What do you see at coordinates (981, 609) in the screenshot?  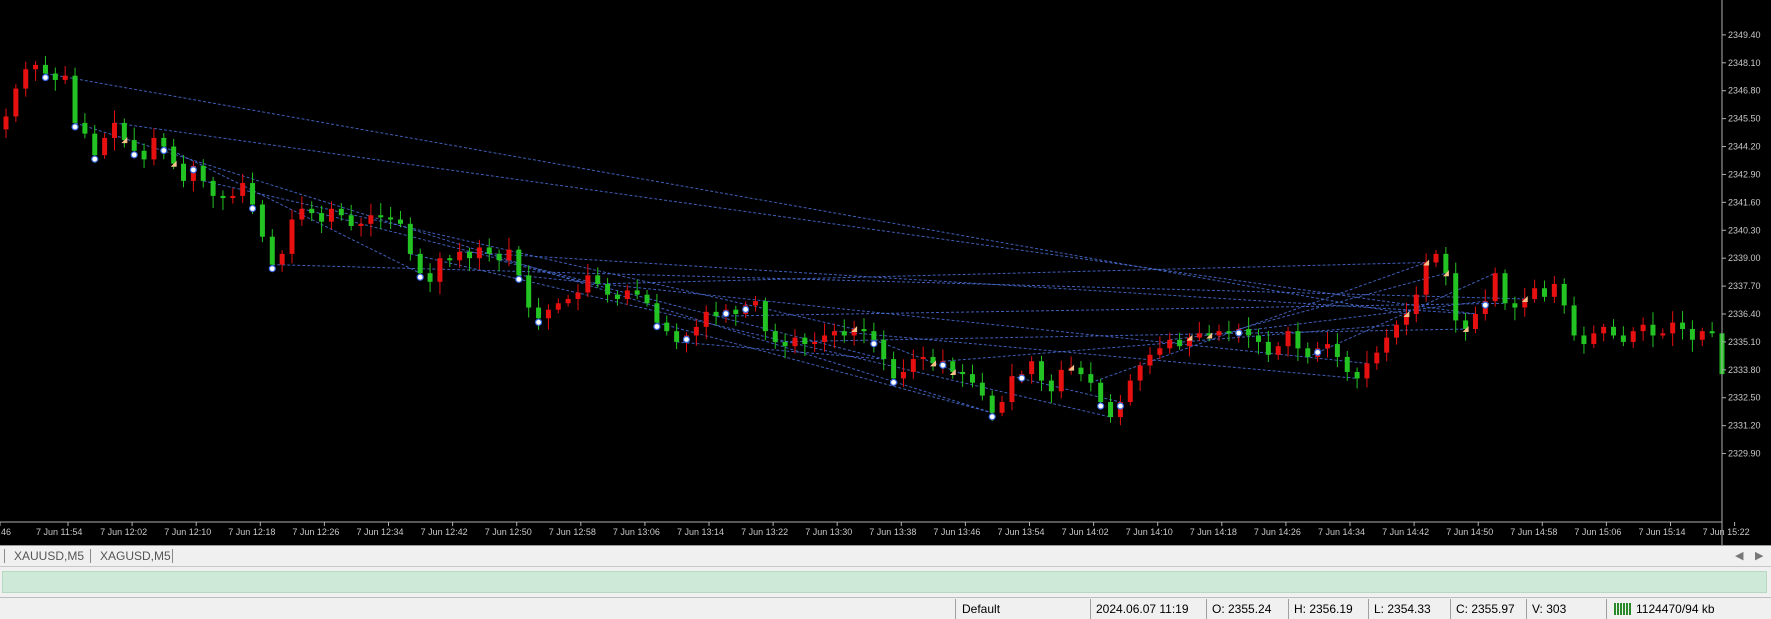 I see `profile-name: Default` at bounding box center [981, 609].